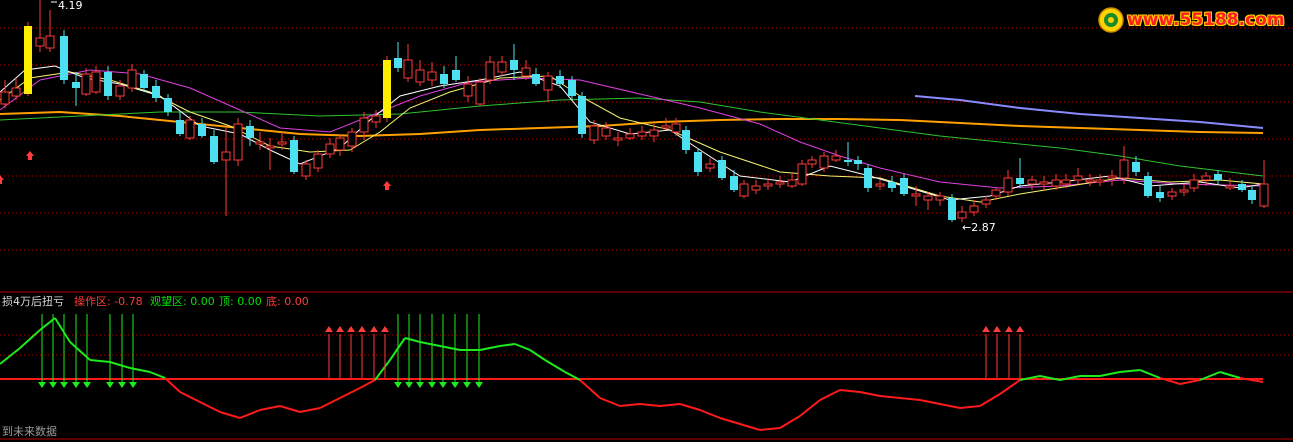 This screenshot has width=1293, height=442. What do you see at coordinates (240, 301) in the screenshot?
I see `indicator-field-top: 顶: 0.00` at bounding box center [240, 301].